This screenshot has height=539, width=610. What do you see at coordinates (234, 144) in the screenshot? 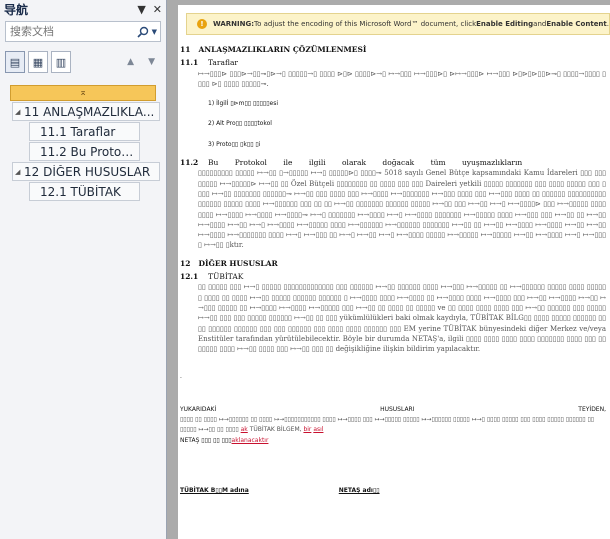
I see `list-item: 3) Proto▯▯ ▯k▯▯ ▯i` at bounding box center [234, 144].